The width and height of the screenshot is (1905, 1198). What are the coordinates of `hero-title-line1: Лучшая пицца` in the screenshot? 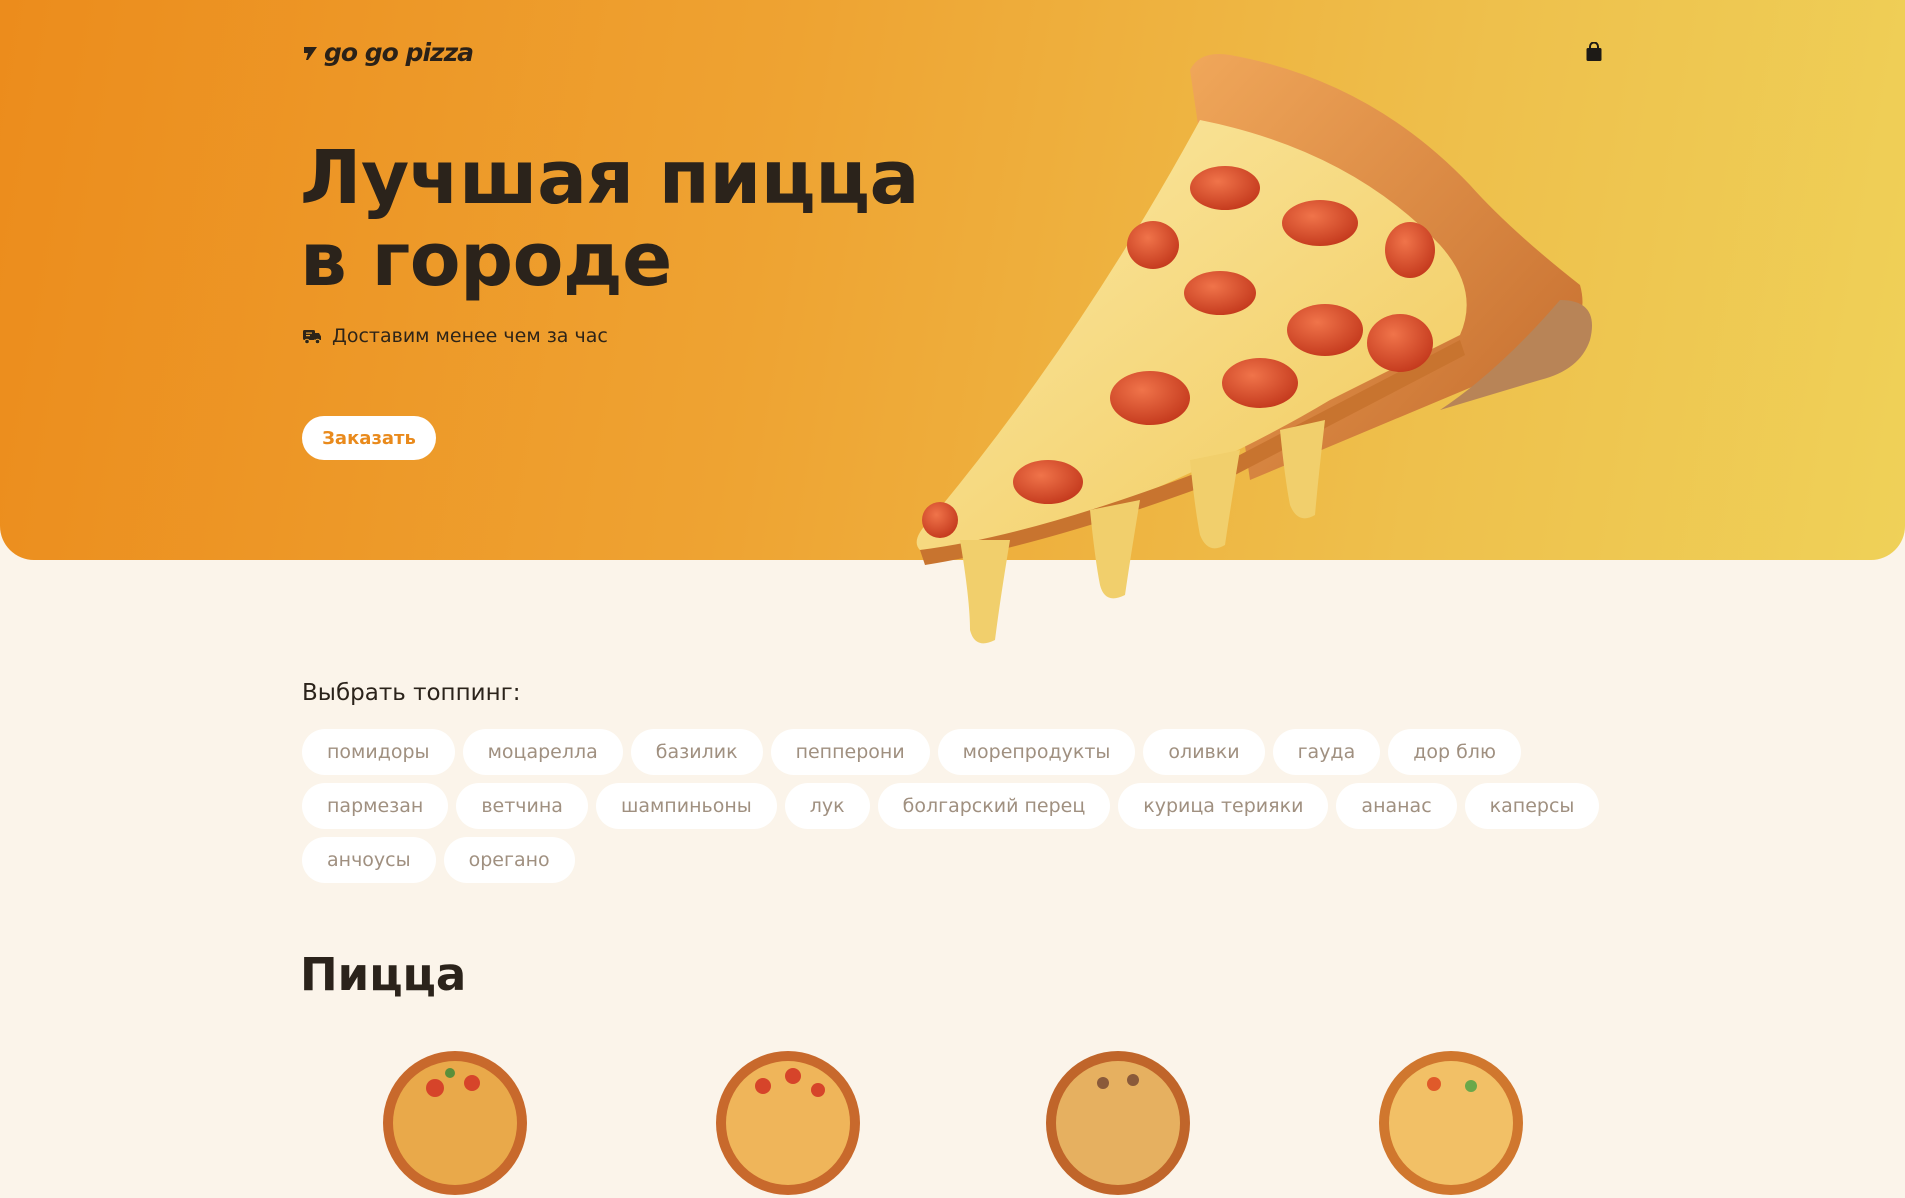 It's located at (609, 178).